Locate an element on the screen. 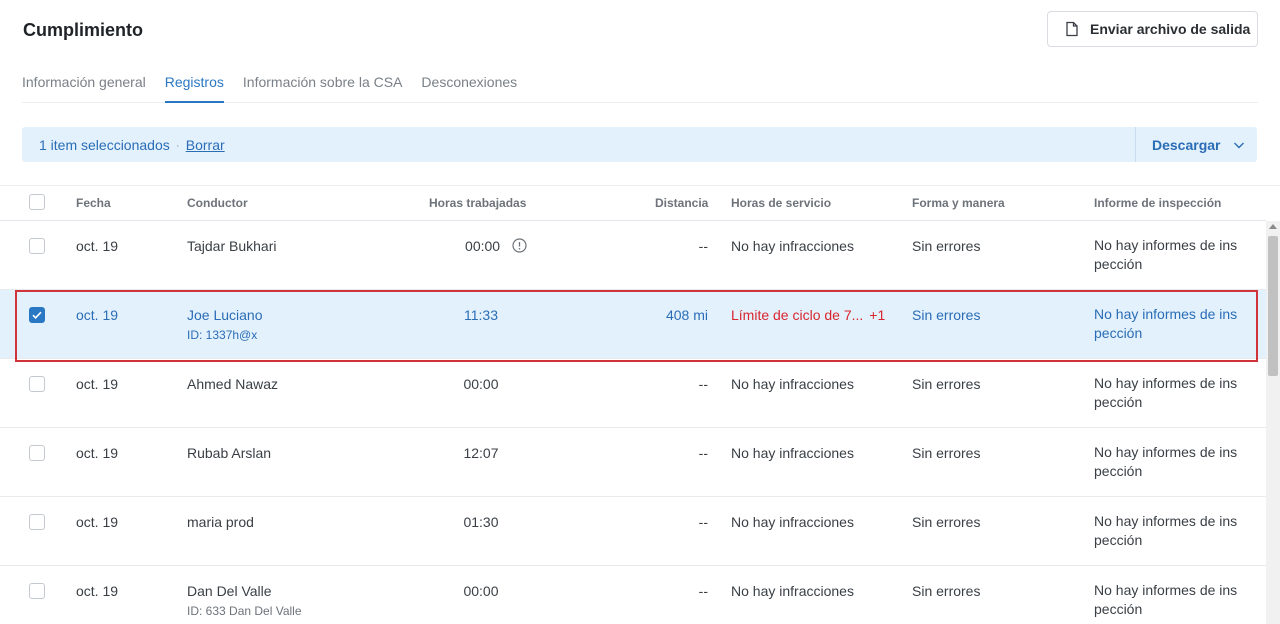 The height and width of the screenshot is (624, 1280). col-form-manner: Forma y manera is located at coordinates (958, 203).